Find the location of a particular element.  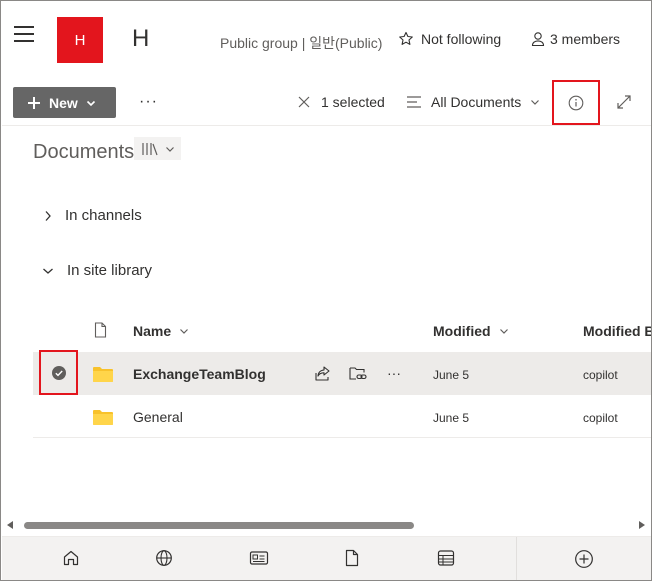

site-title: H is located at coordinates (140, 39).